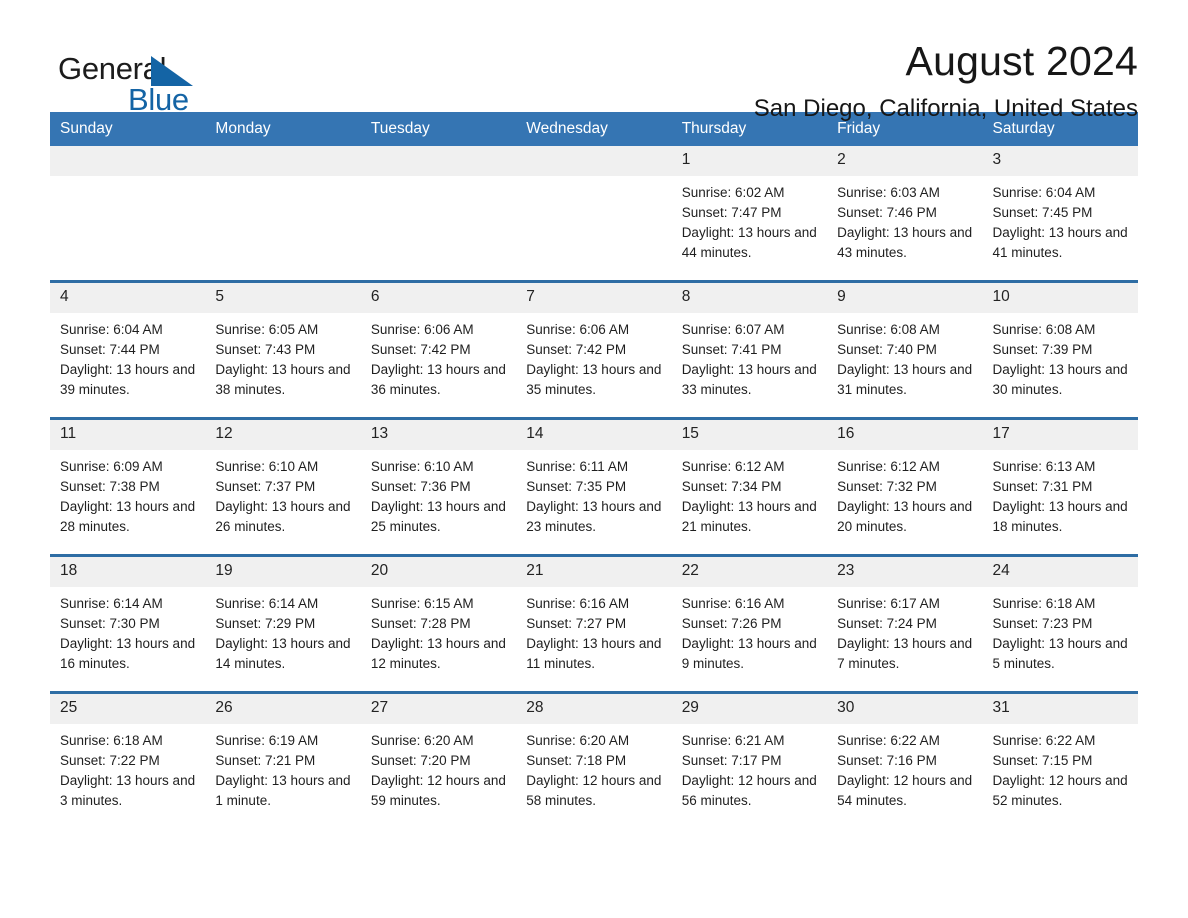 This screenshot has width=1188, height=918. I want to click on daylight-text: Daylight: 13 hours and 31 minutes., so click(905, 380).